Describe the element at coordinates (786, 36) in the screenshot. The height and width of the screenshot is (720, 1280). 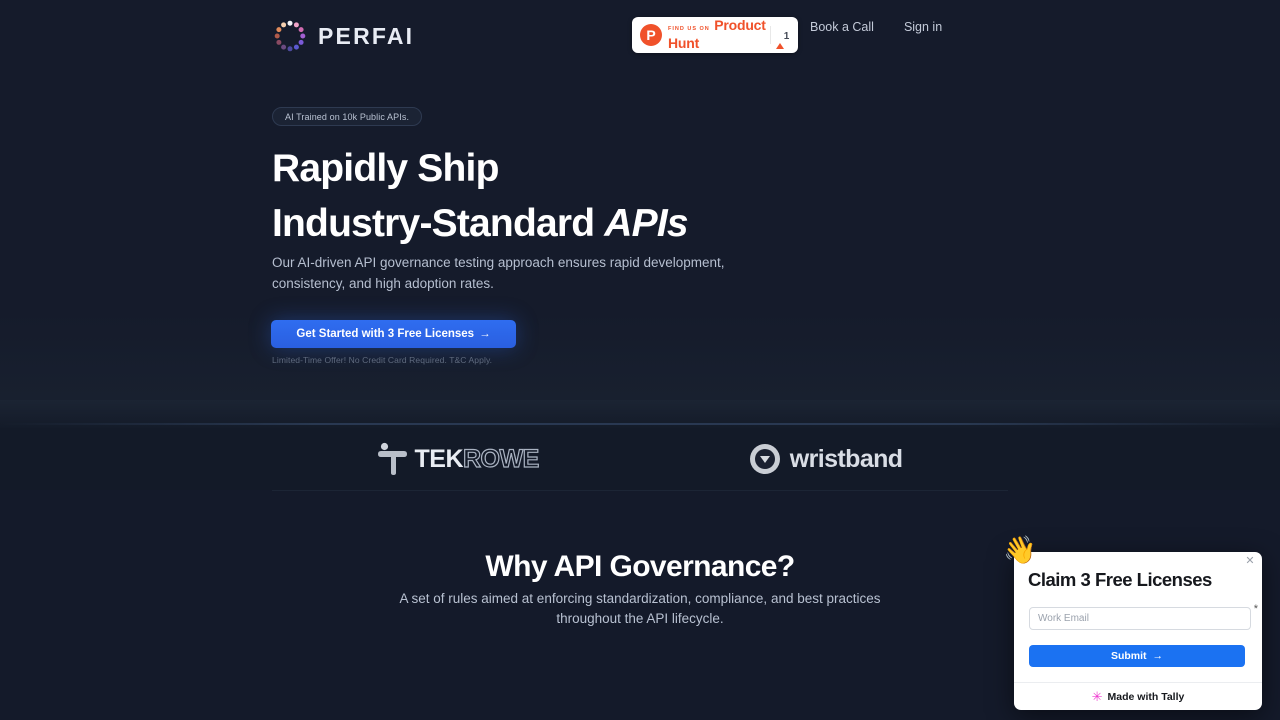
I see `product-hunt-count: 1` at that location.